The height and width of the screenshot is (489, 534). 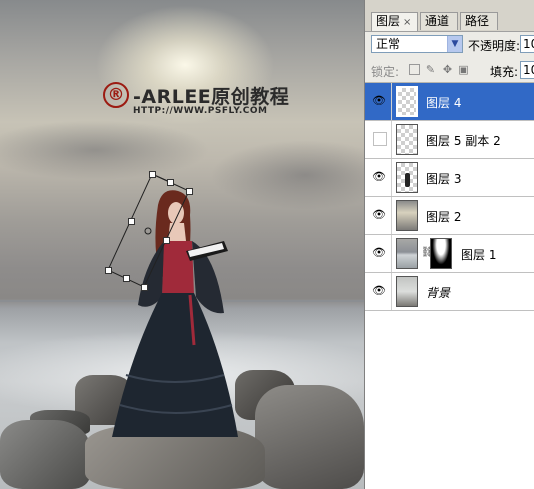 I want to click on tab-layers-label: 图层, so click(x=388, y=21).